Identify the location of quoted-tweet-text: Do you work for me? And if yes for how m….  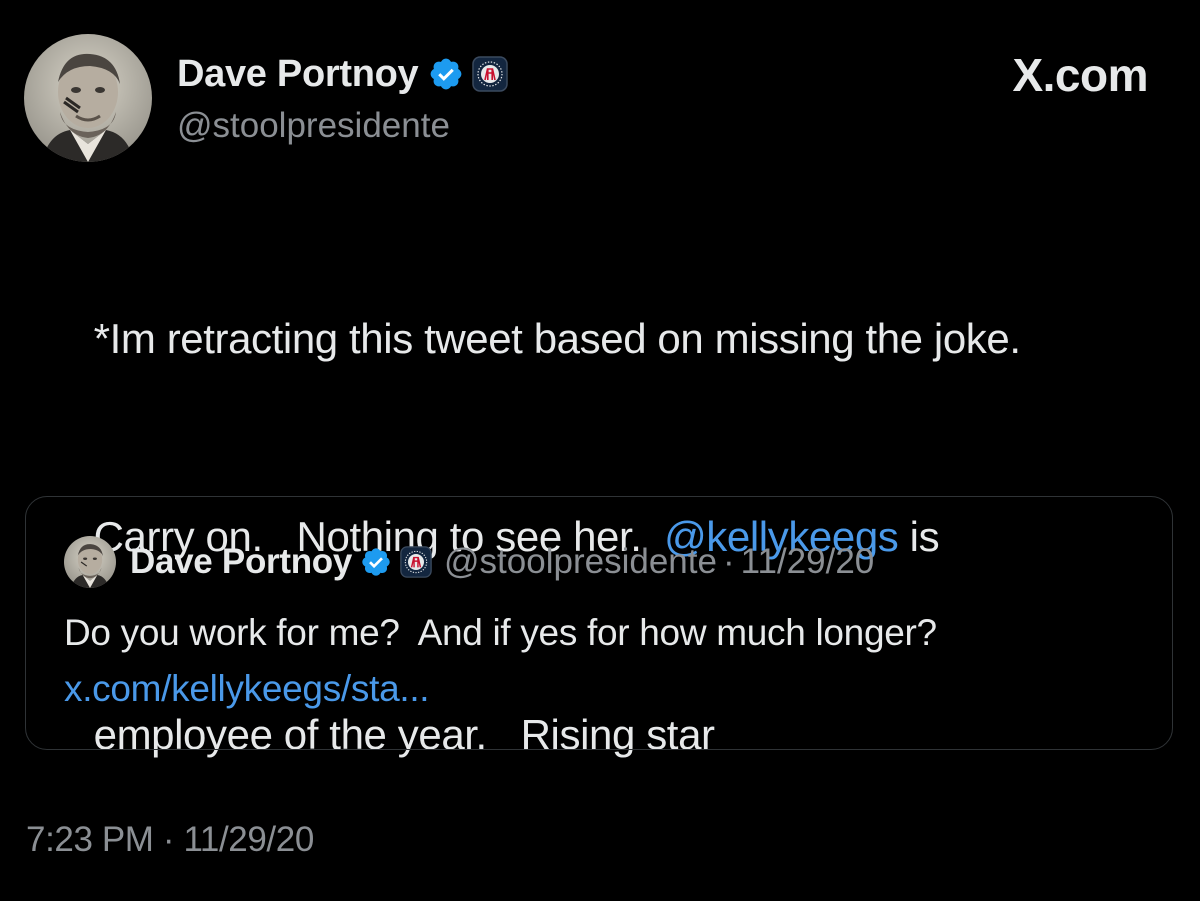
(500, 632).